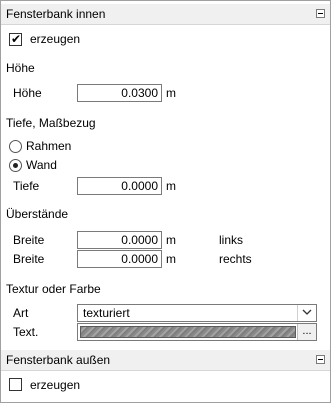  I want to click on radio-selected-dot, so click(15, 165).